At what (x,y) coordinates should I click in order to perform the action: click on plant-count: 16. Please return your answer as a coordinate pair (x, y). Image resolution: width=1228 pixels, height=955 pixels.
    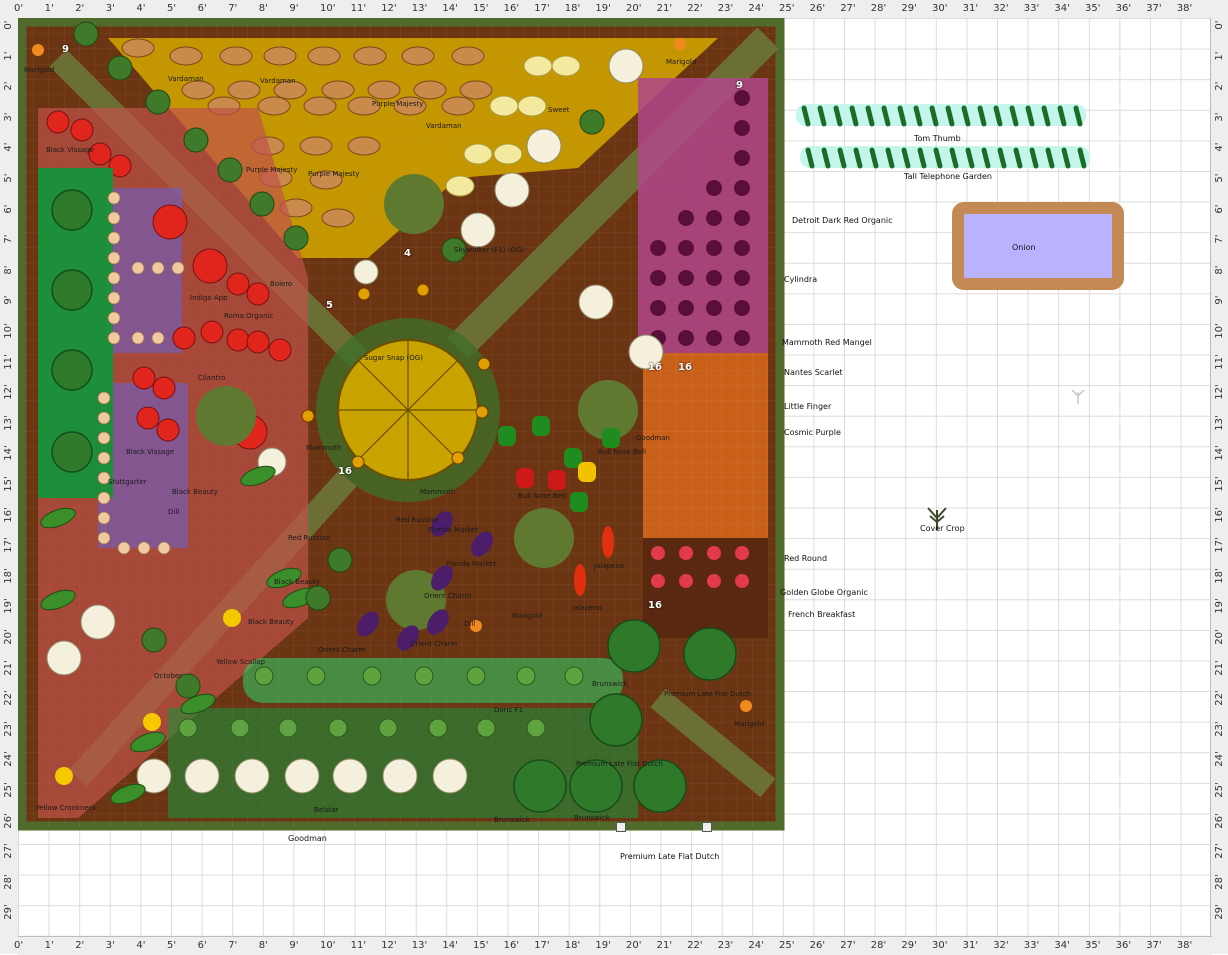
    Looking at the image, I should click on (685, 367).